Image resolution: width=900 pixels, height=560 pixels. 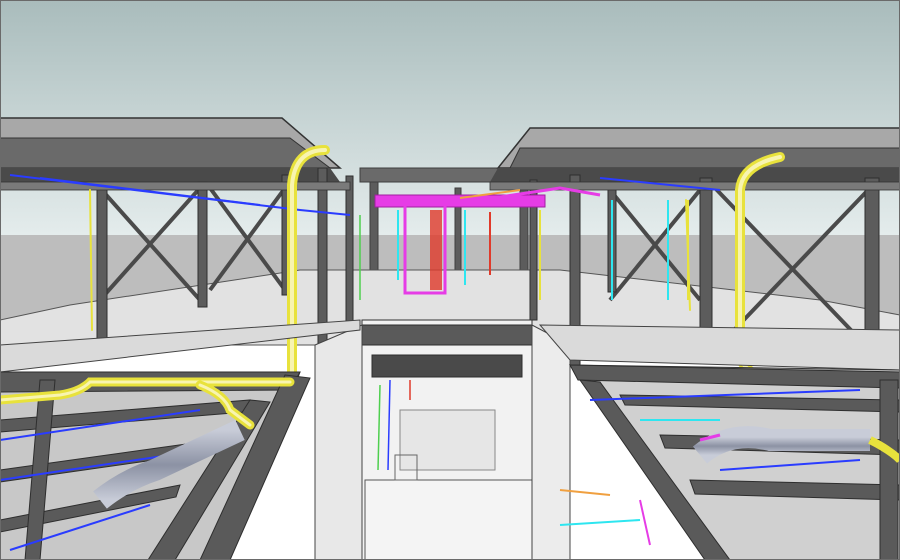 What do you see at coordinates (448, 439) in the screenshot?
I see `center-shaft` at bounding box center [448, 439].